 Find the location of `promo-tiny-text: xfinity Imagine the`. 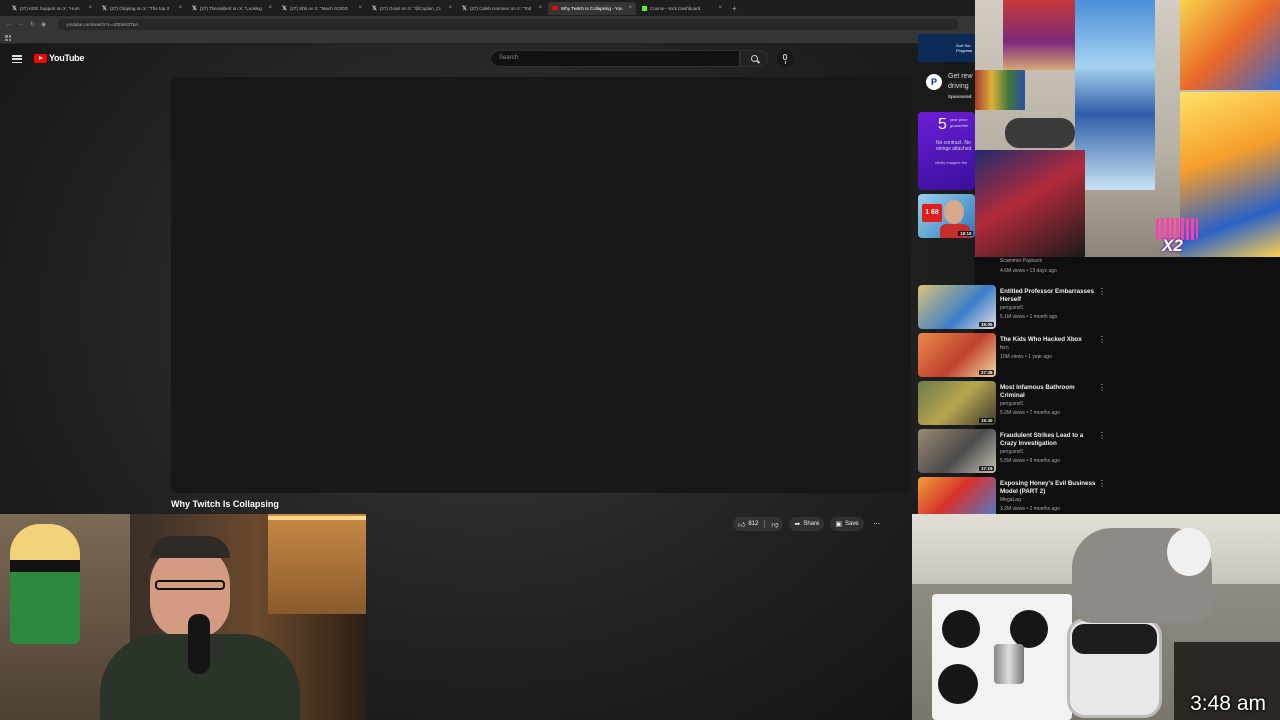

promo-tiny-text: xfinity Imagine the is located at coordinates (951, 162).